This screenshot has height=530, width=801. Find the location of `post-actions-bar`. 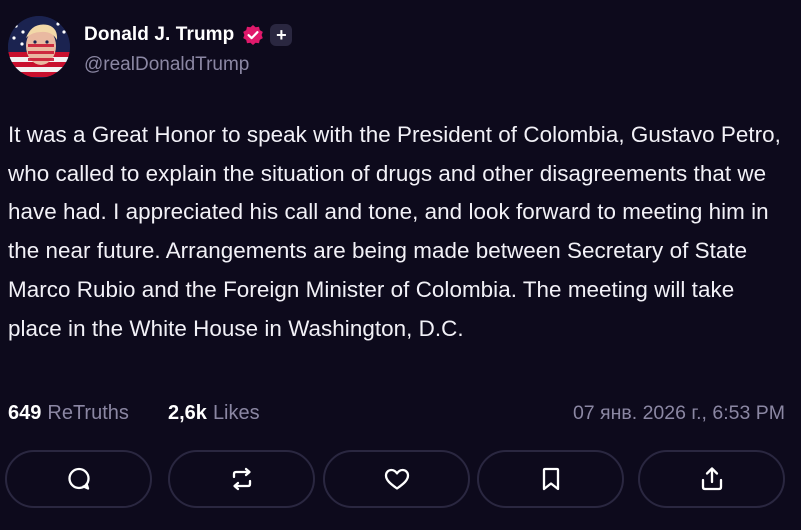

post-actions-bar is located at coordinates (401, 480).